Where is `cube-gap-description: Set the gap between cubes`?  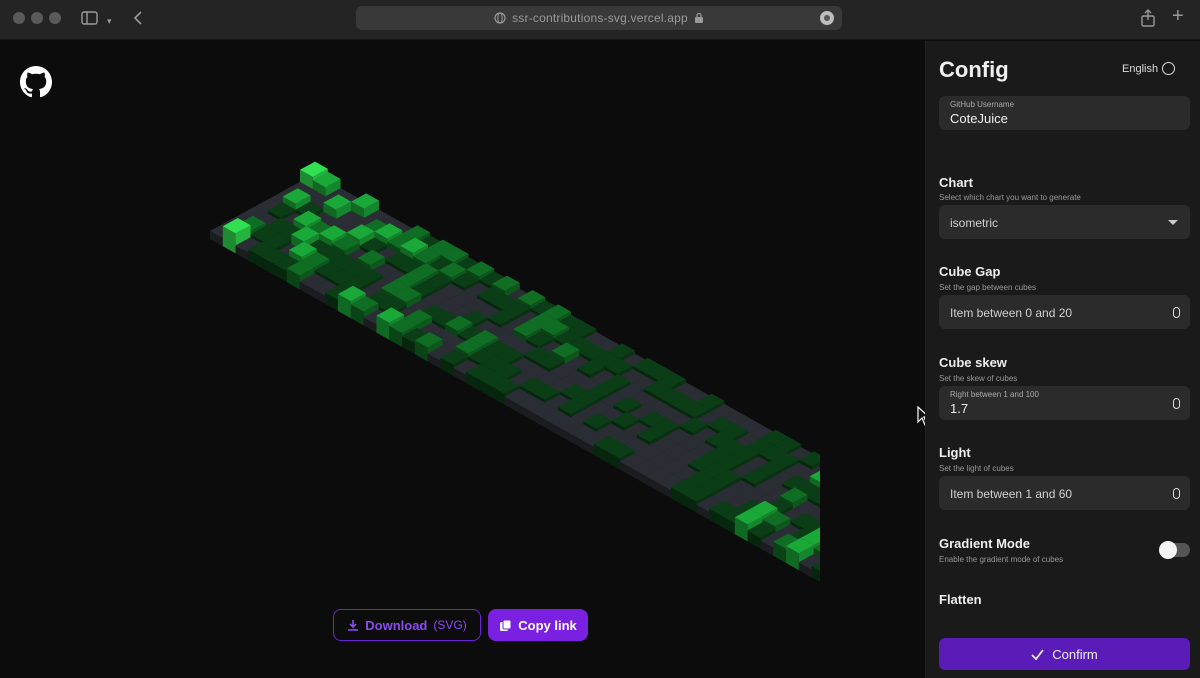
cube-gap-description: Set the gap between cubes is located at coordinates (987, 287).